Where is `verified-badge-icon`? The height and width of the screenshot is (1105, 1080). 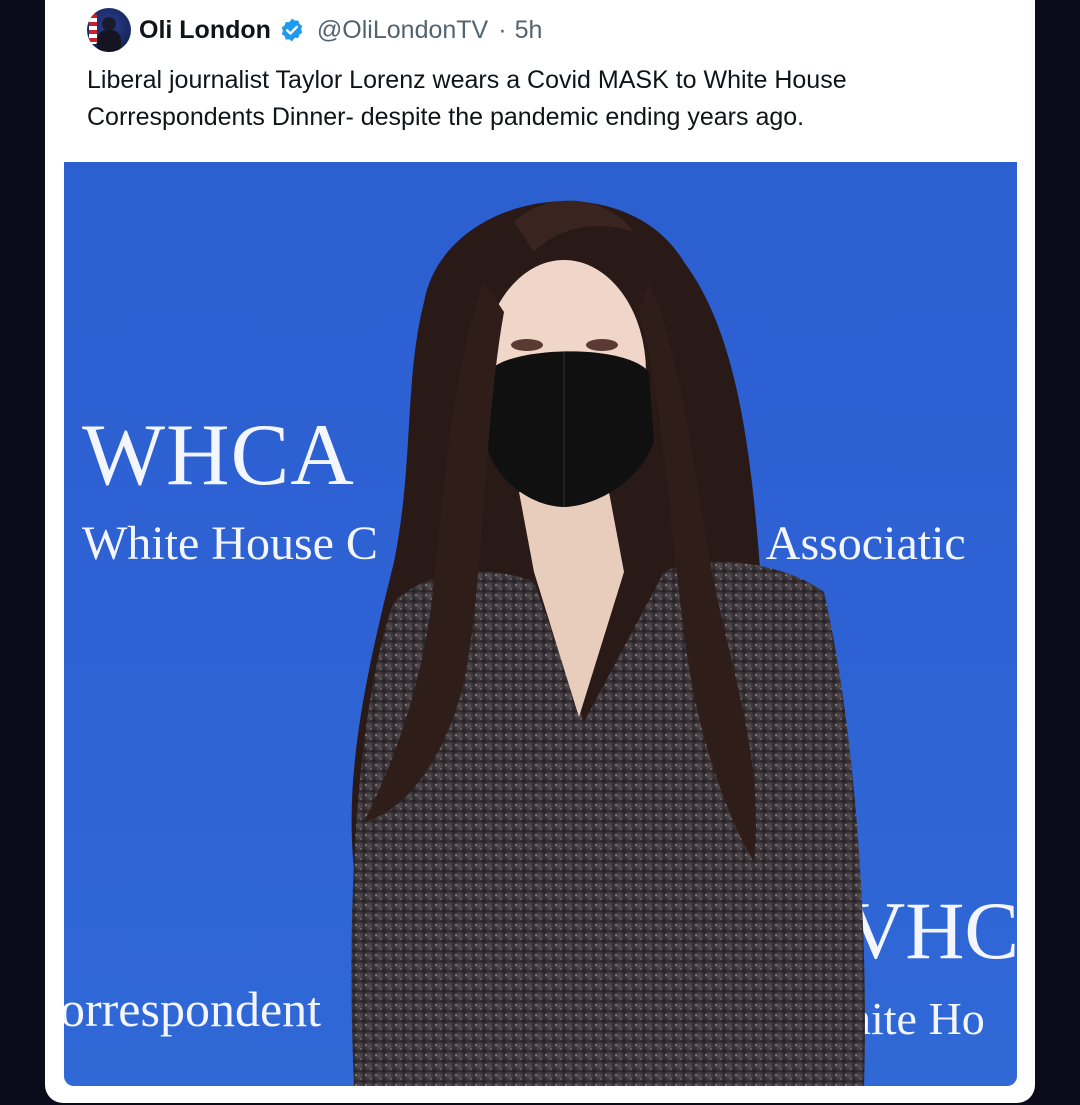
verified-badge-icon is located at coordinates (292, 30).